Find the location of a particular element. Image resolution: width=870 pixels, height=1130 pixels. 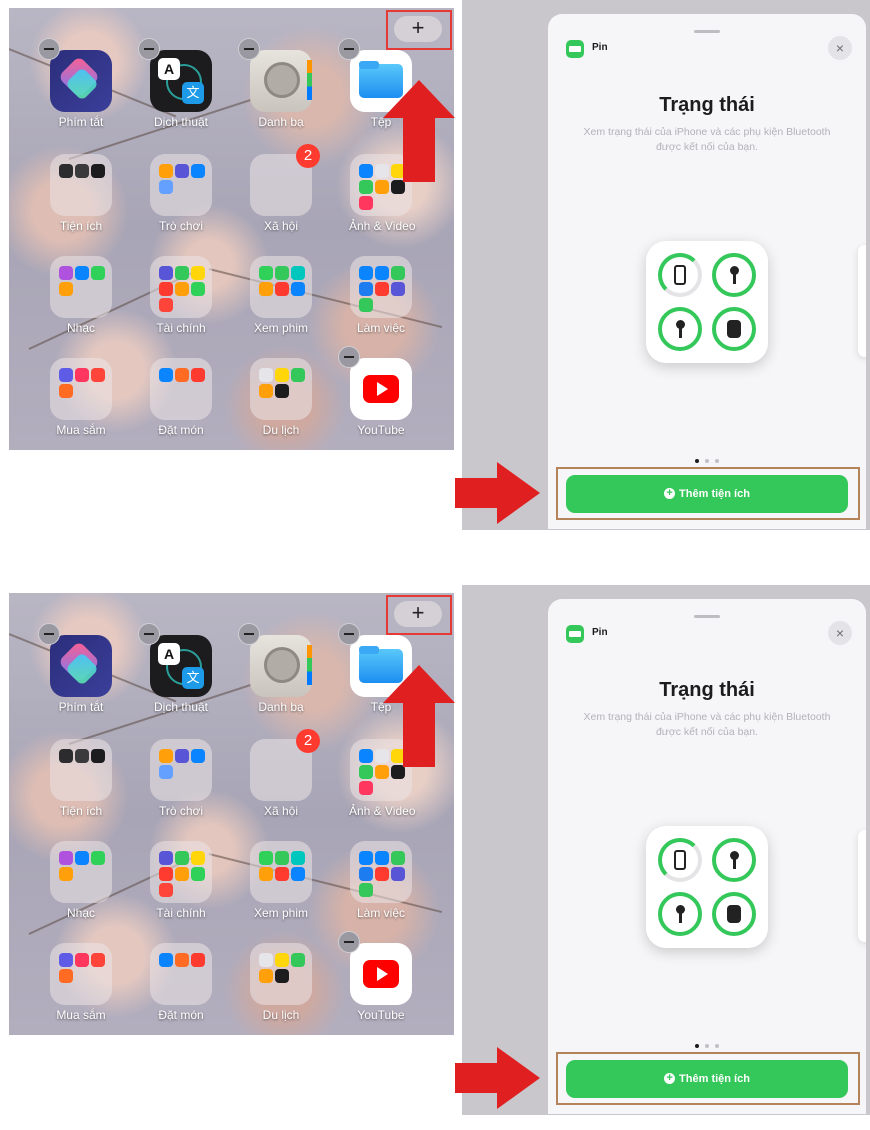

folder-label: Mua sắm is located at coordinates (81, 1015).